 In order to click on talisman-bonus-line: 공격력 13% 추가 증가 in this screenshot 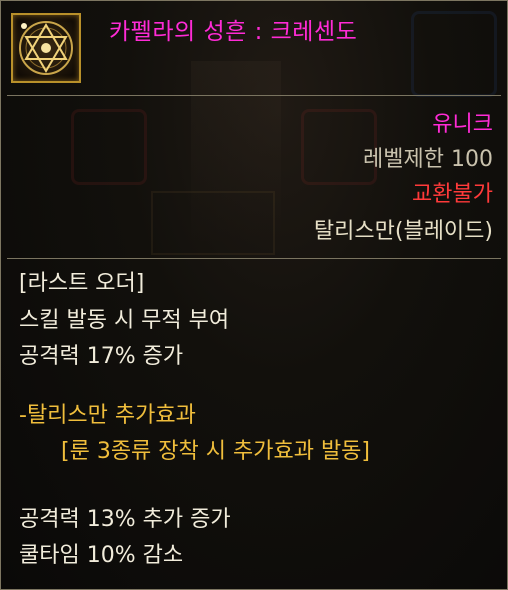, I will do `click(125, 519)`.